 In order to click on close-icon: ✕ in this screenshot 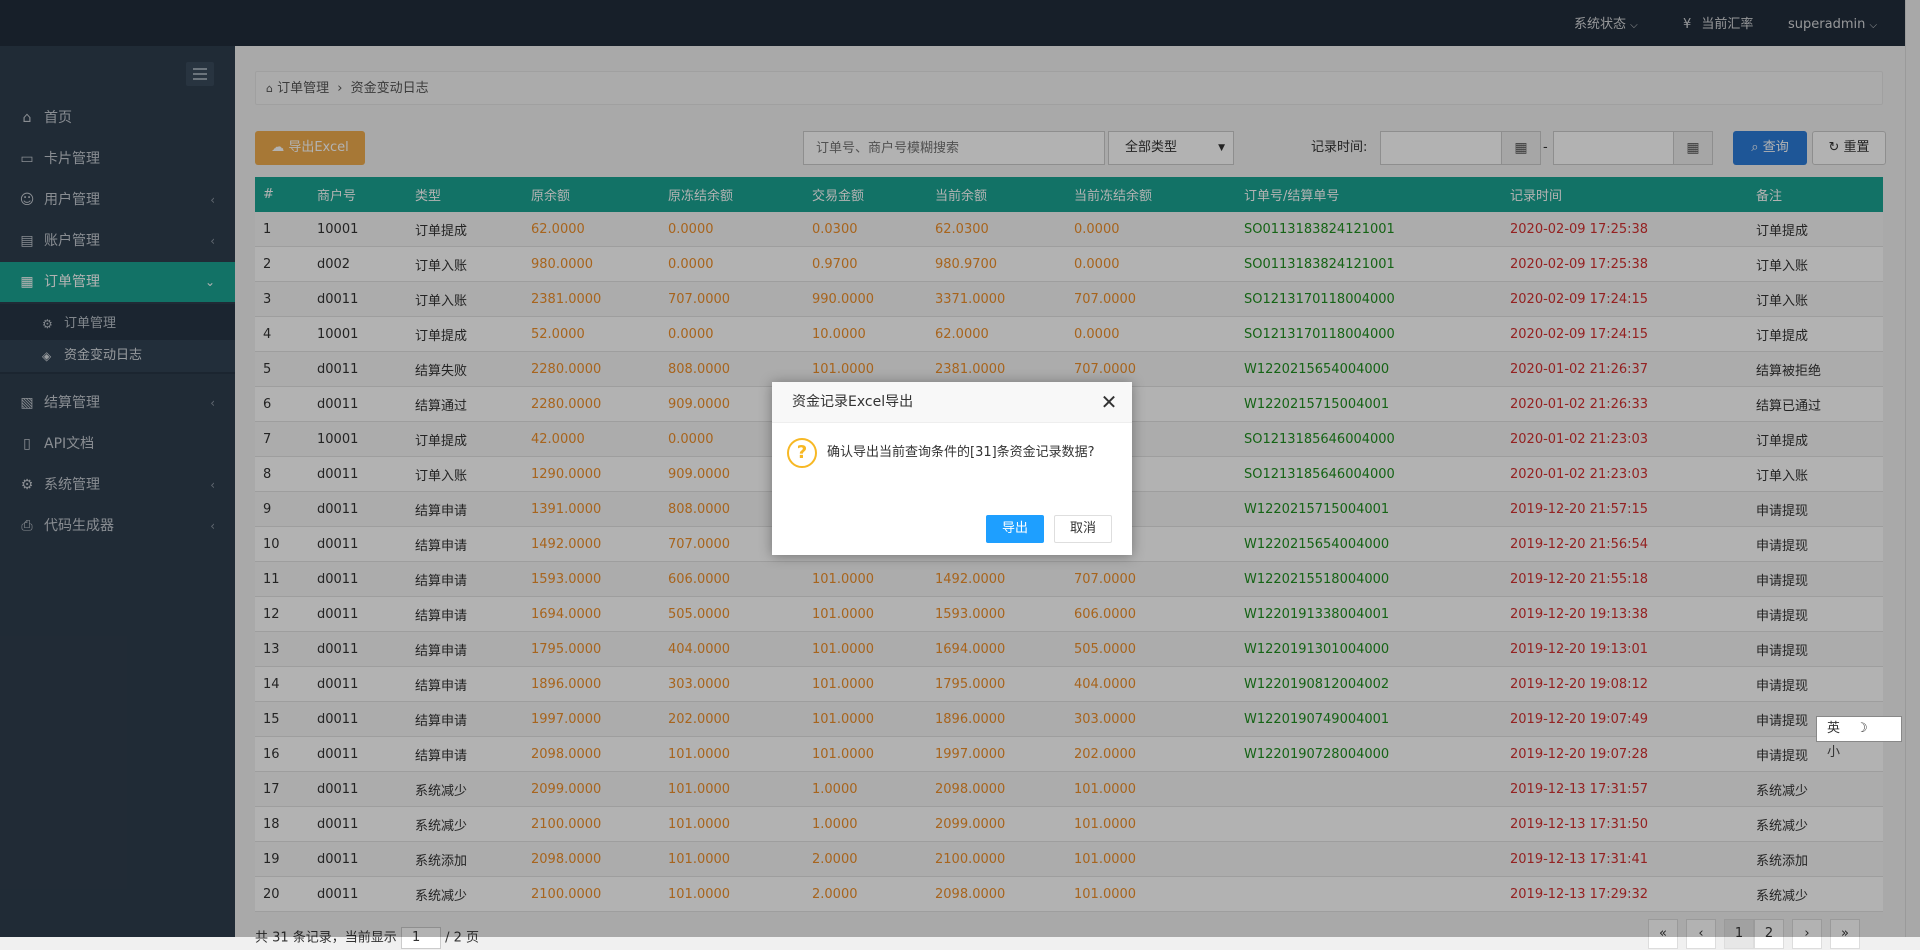, I will do `click(1109, 402)`.